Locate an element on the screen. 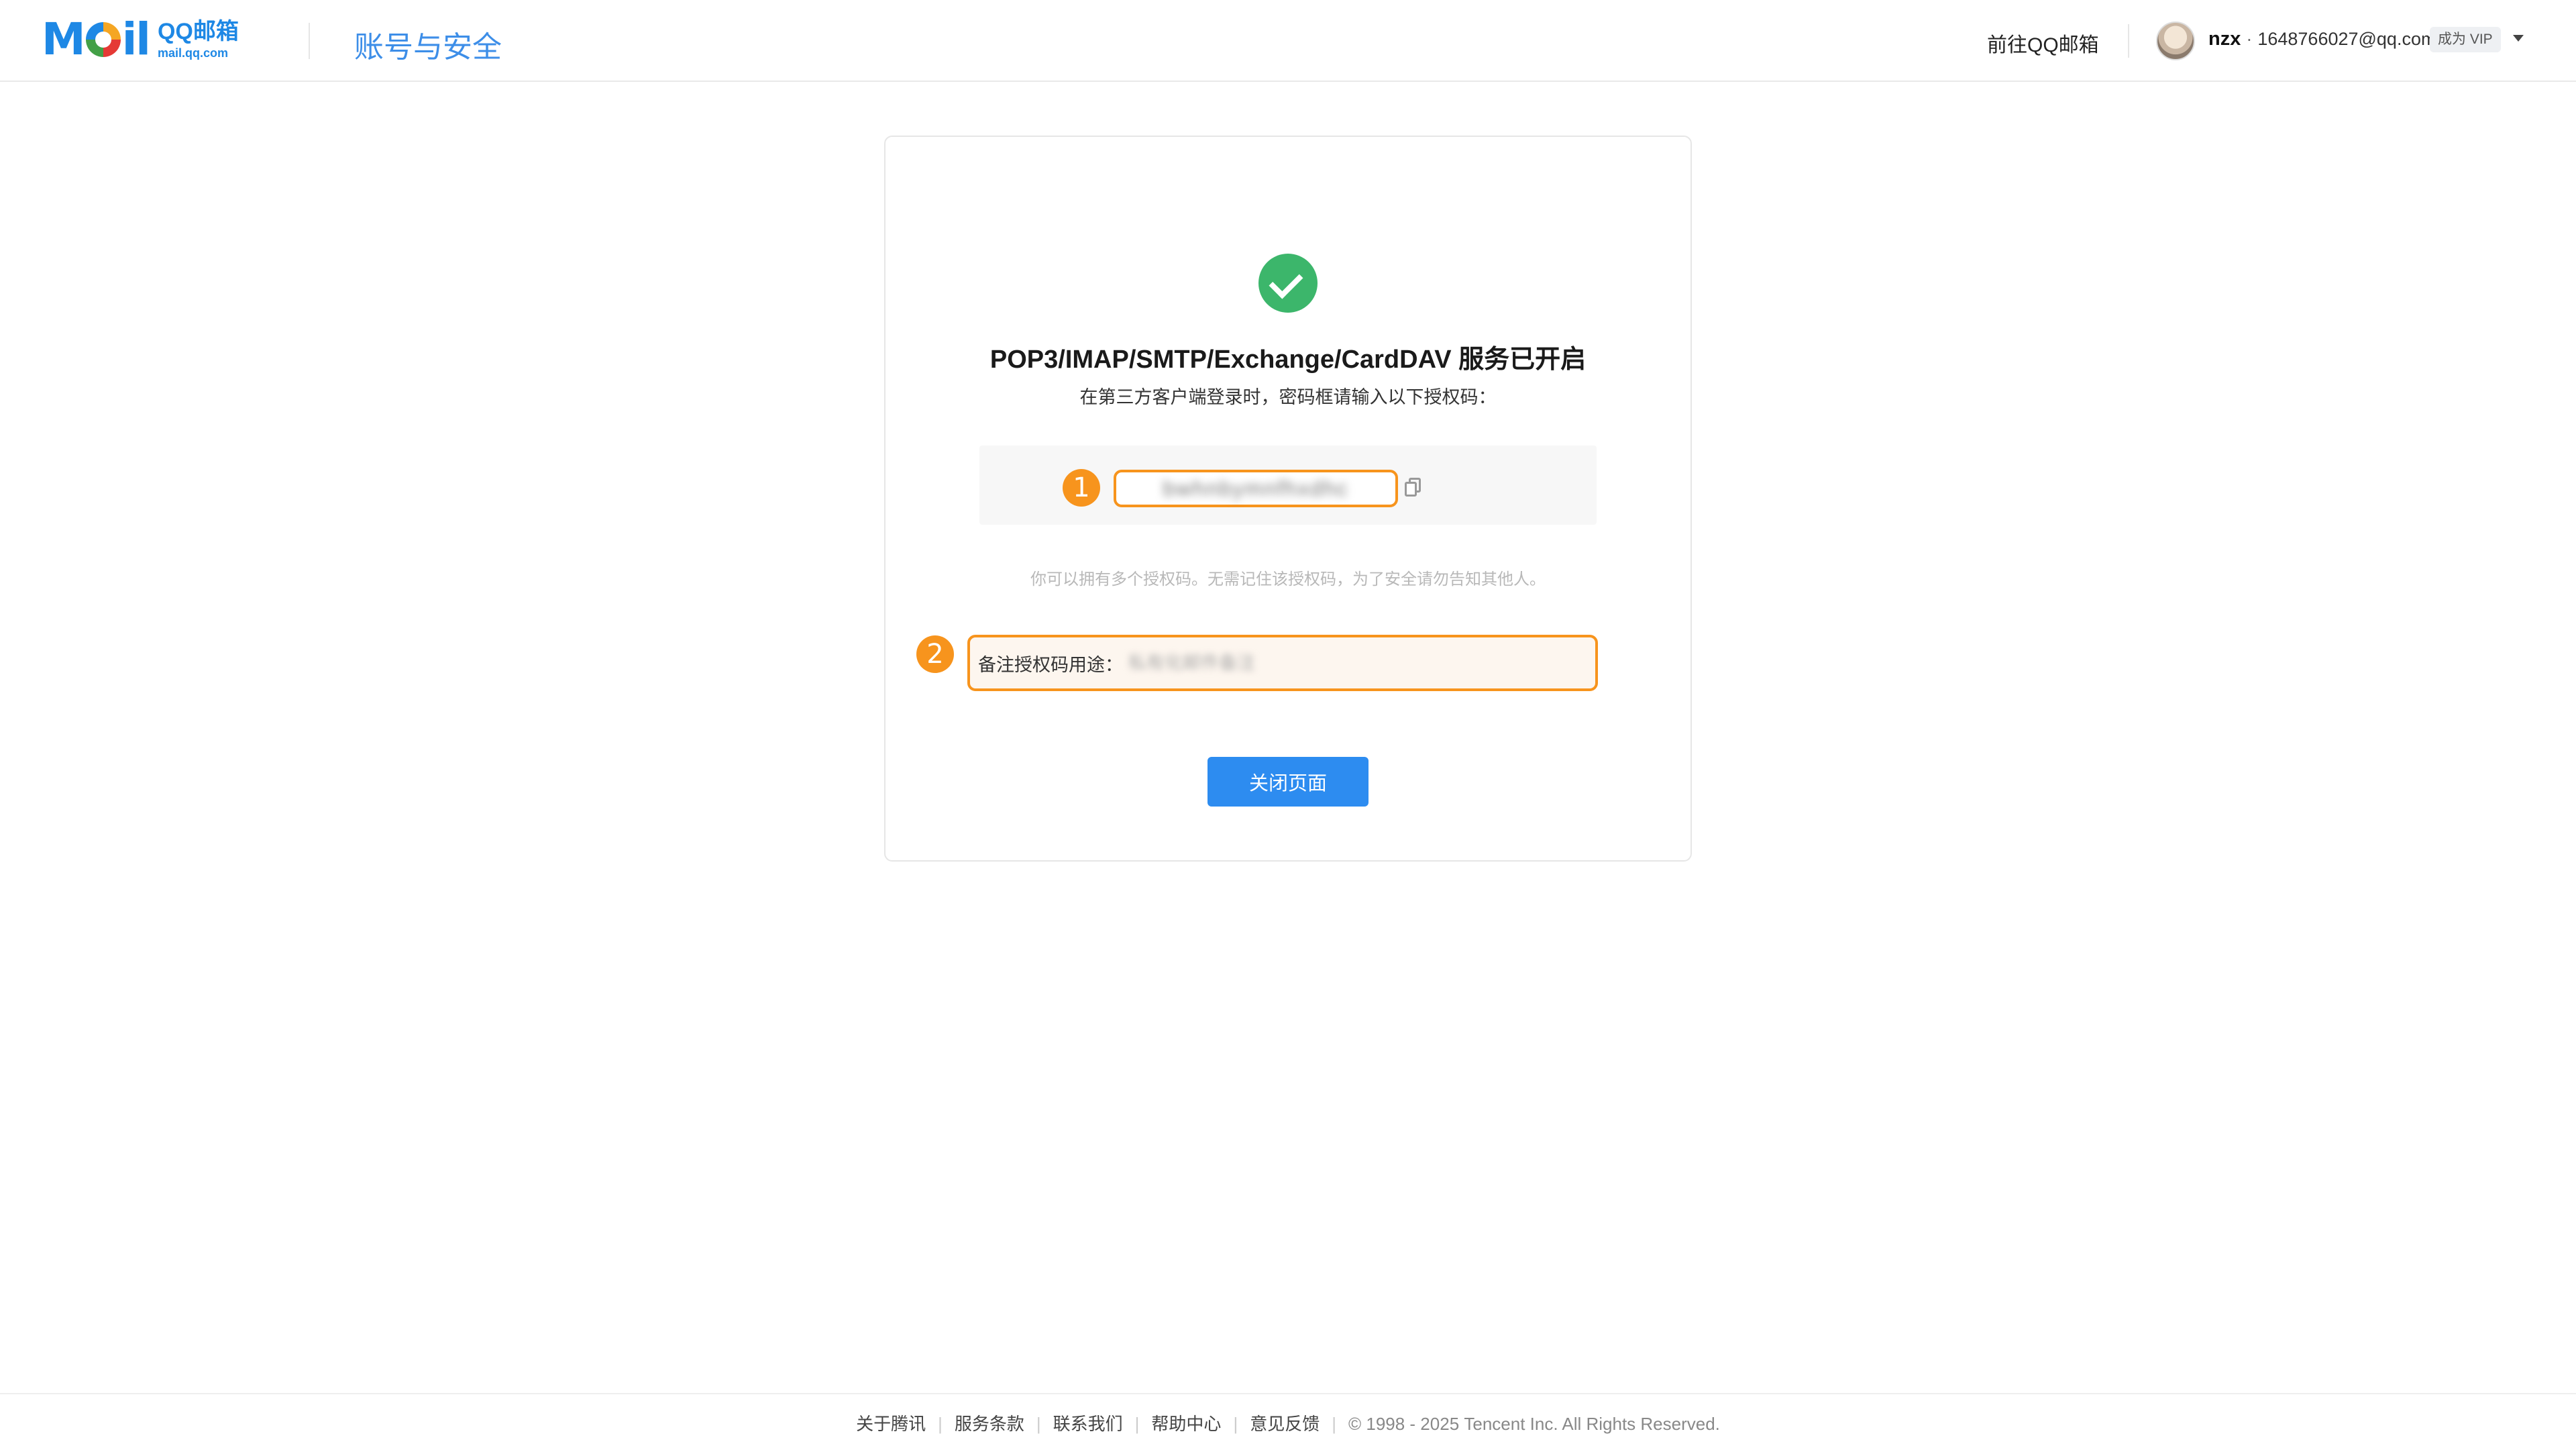 The image size is (2576, 1448). user-name: nzx is located at coordinates (2224, 39).